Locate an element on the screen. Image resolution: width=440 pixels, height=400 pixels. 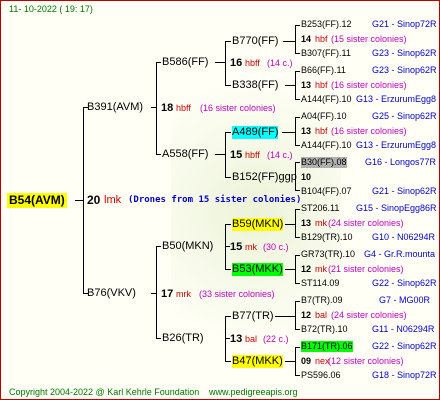
gen2-breeder-2: hbff is located at coordinates (252, 155).